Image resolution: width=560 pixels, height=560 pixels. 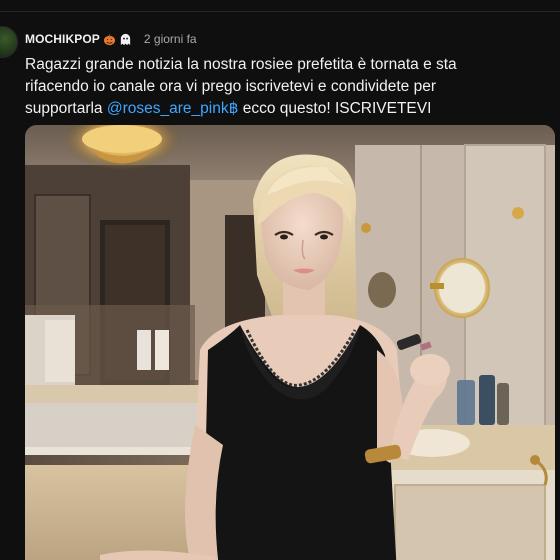 I want to click on post-meta: MOCHIKPOP 2 giorni fa, so click(x=292, y=39).